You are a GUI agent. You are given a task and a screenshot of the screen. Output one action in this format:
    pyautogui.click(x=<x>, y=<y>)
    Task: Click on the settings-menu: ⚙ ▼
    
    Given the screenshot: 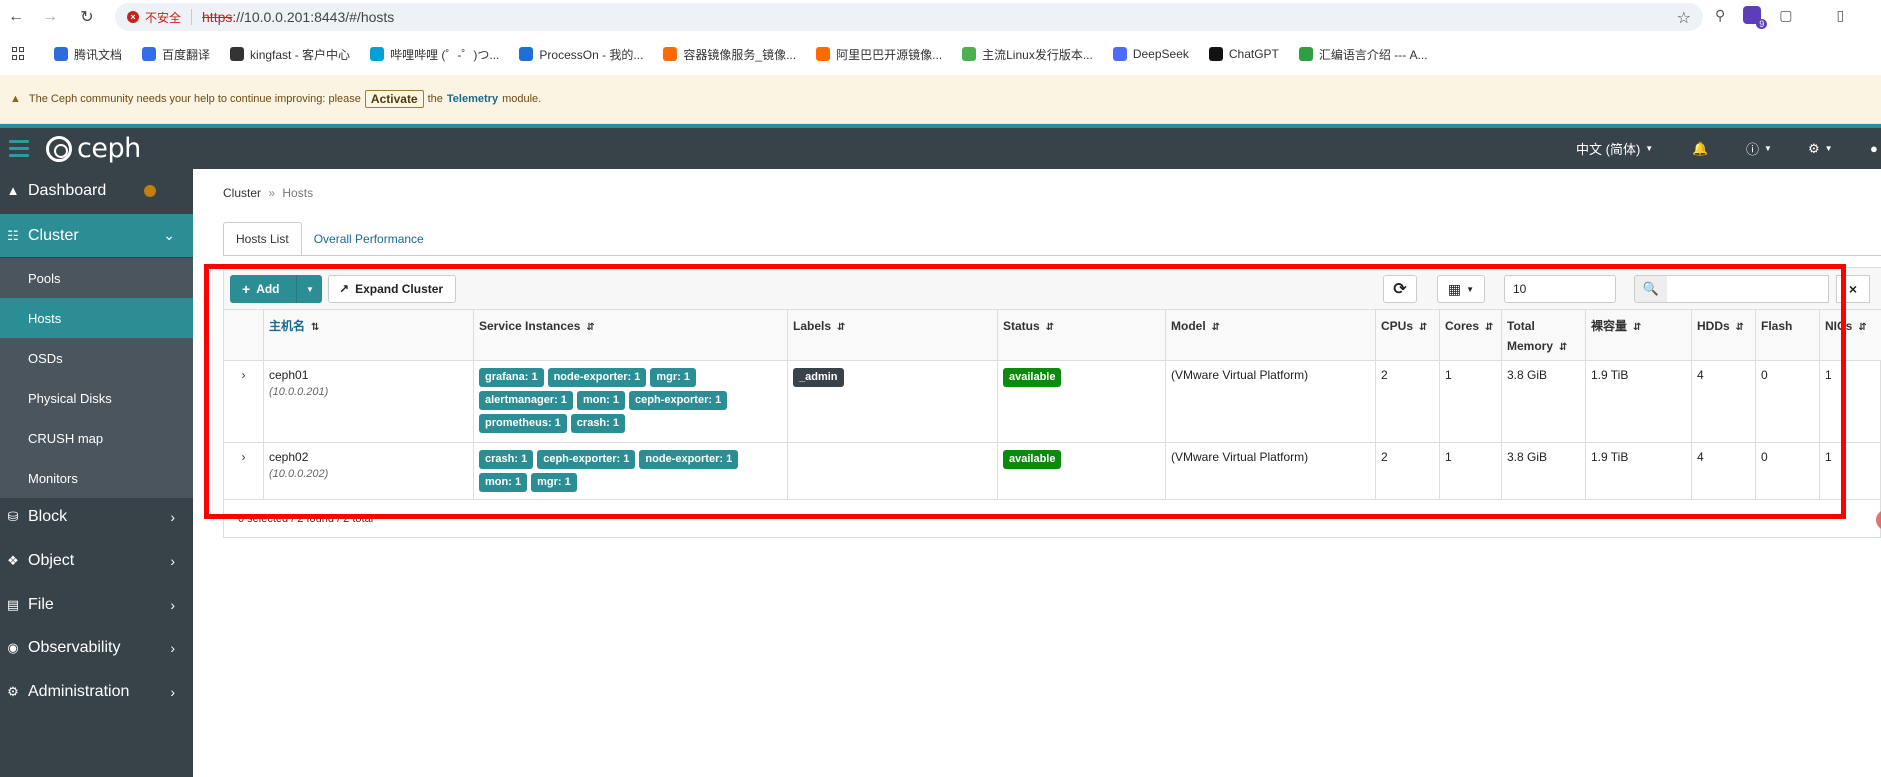 What is the action you would take?
    pyautogui.click(x=1820, y=148)
    